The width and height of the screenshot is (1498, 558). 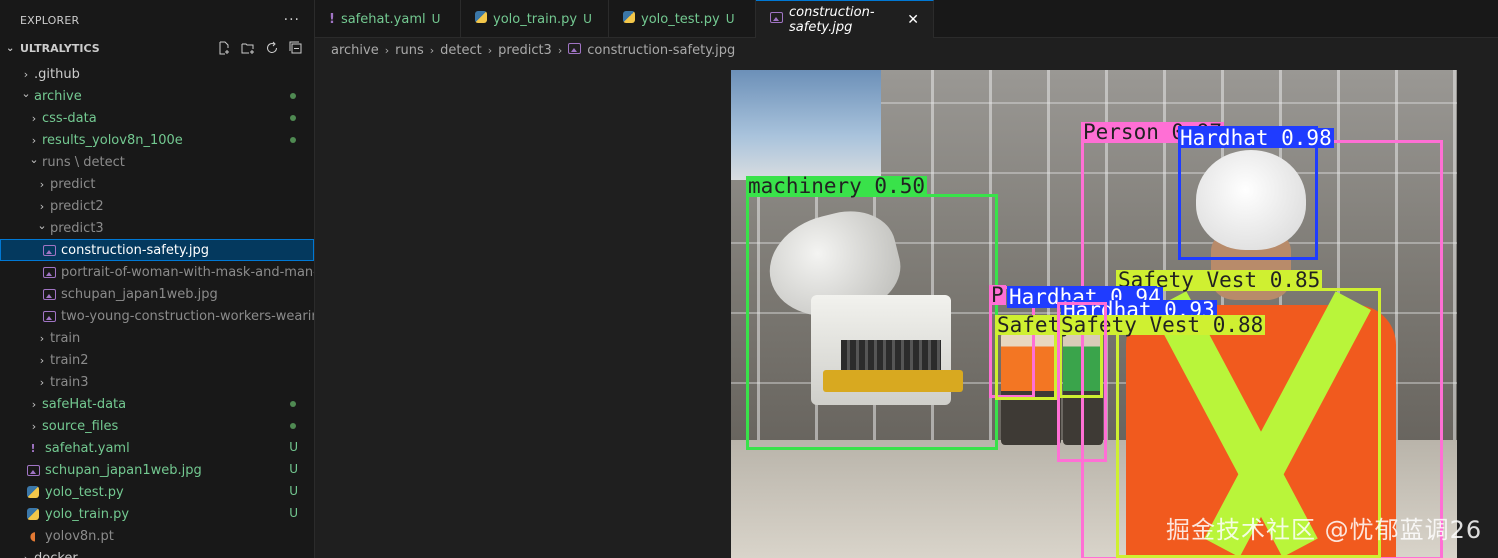 What do you see at coordinates (1082, 382) in the screenshot?
I see `detection-box` at bounding box center [1082, 382].